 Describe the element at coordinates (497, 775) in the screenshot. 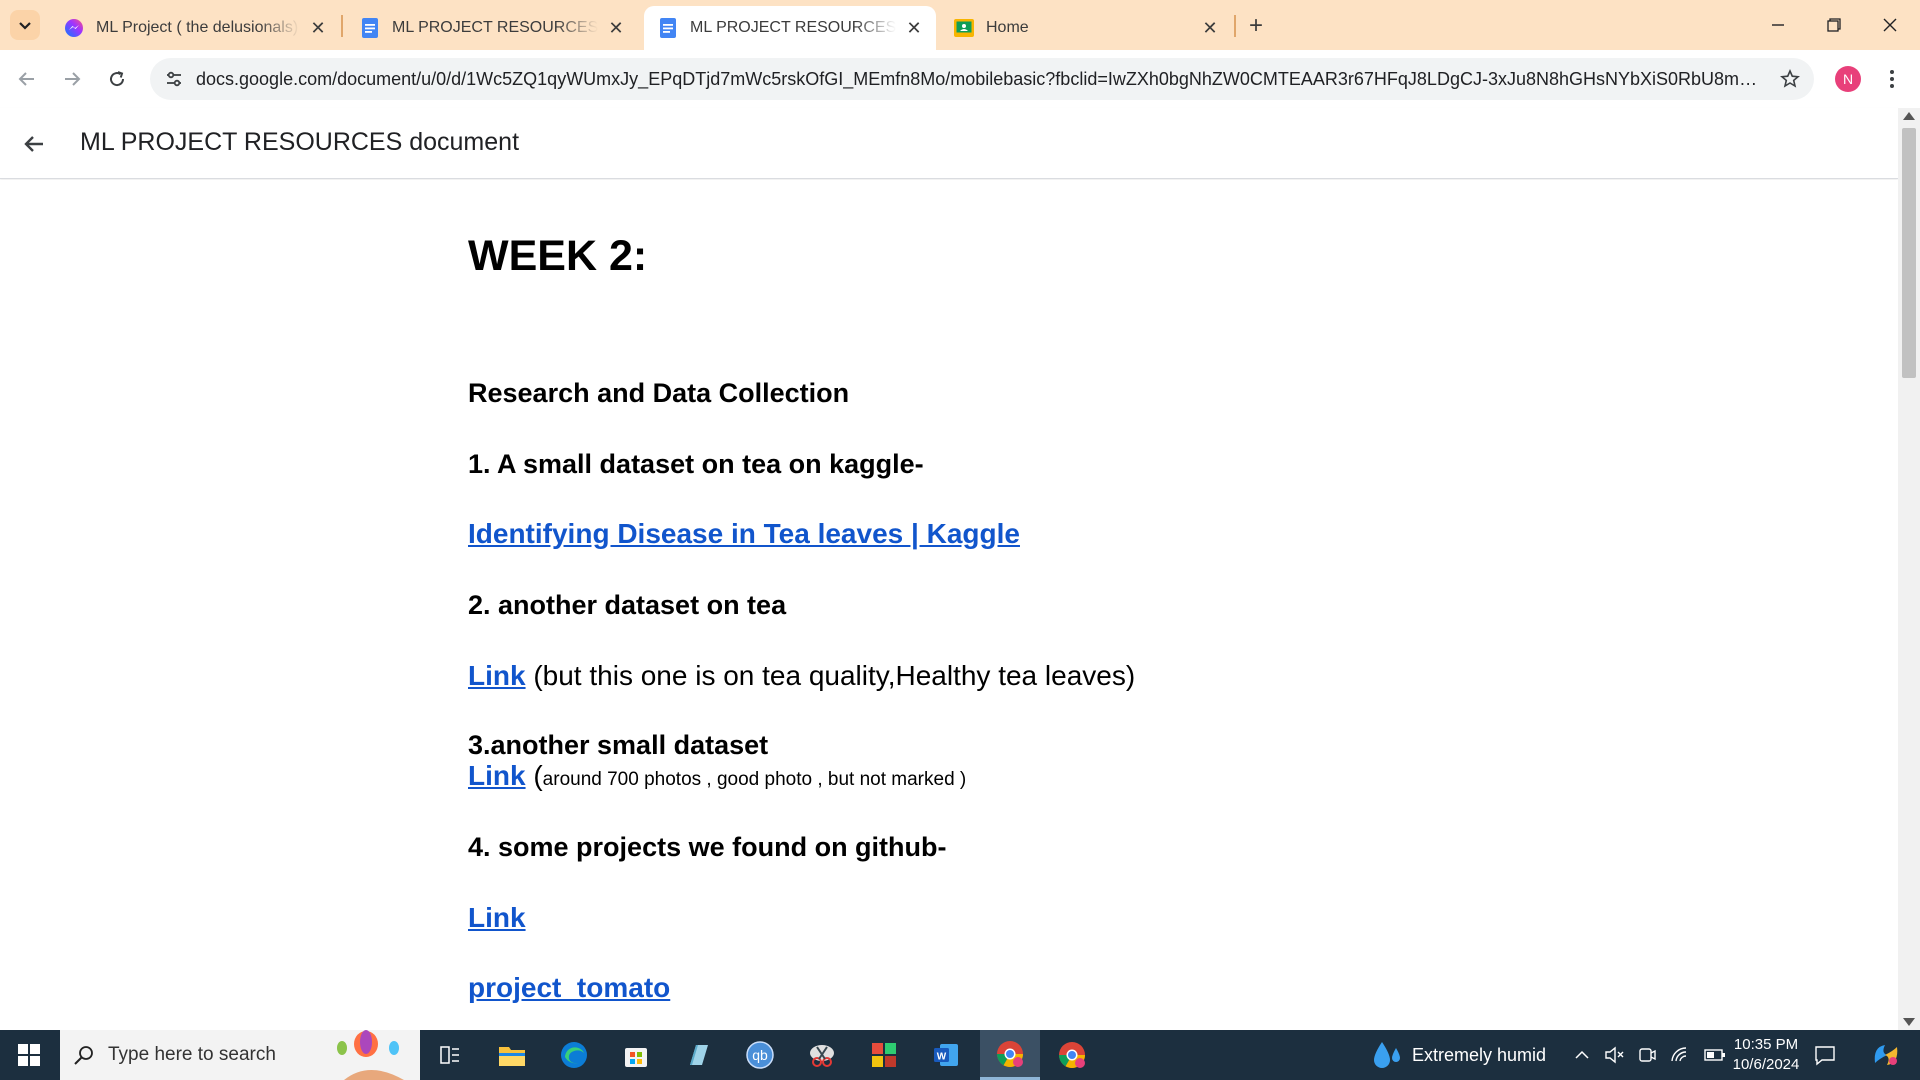

I see `small-dataset-link: Link` at that location.